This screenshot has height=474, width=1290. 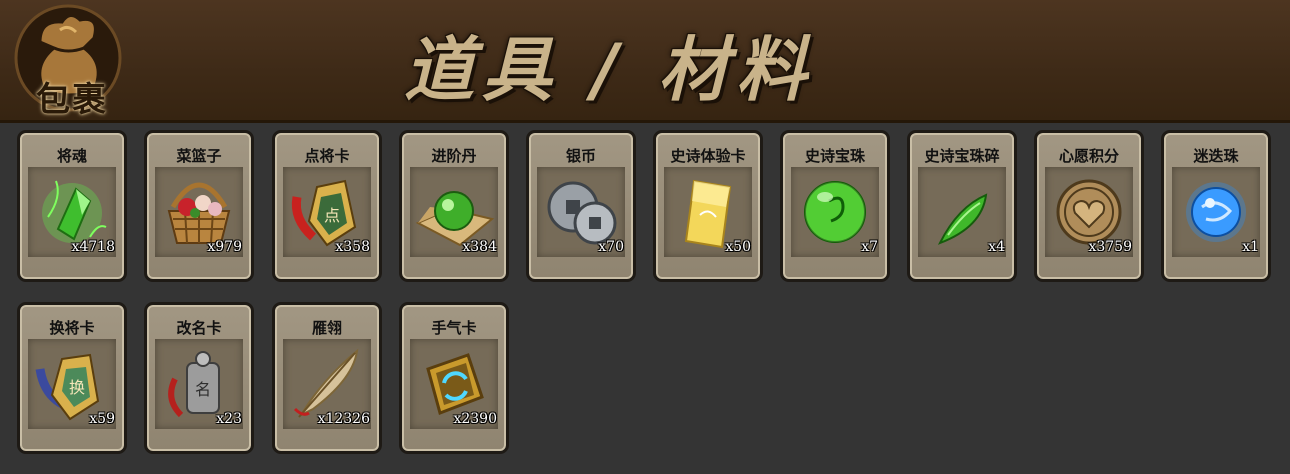 What do you see at coordinates (326, 328) in the screenshot?
I see `item-name: 雁翎` at bounding box center [326, 328].